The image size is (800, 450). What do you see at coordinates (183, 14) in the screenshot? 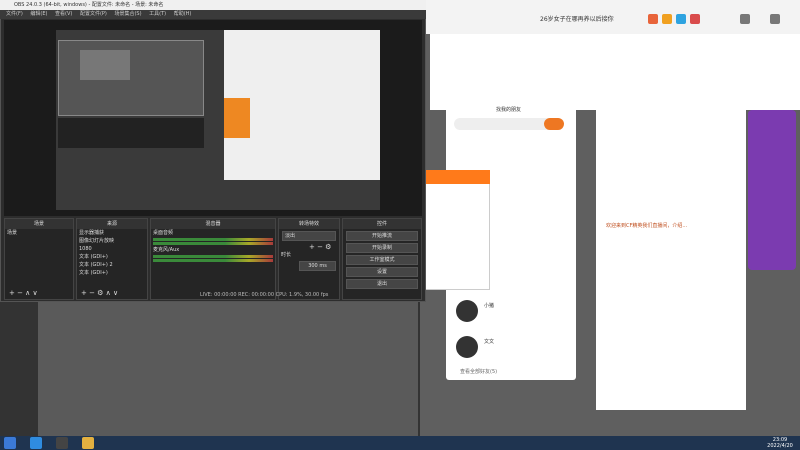
I see `menu-help: 帮助(H)` at bounding box center [183, 14].